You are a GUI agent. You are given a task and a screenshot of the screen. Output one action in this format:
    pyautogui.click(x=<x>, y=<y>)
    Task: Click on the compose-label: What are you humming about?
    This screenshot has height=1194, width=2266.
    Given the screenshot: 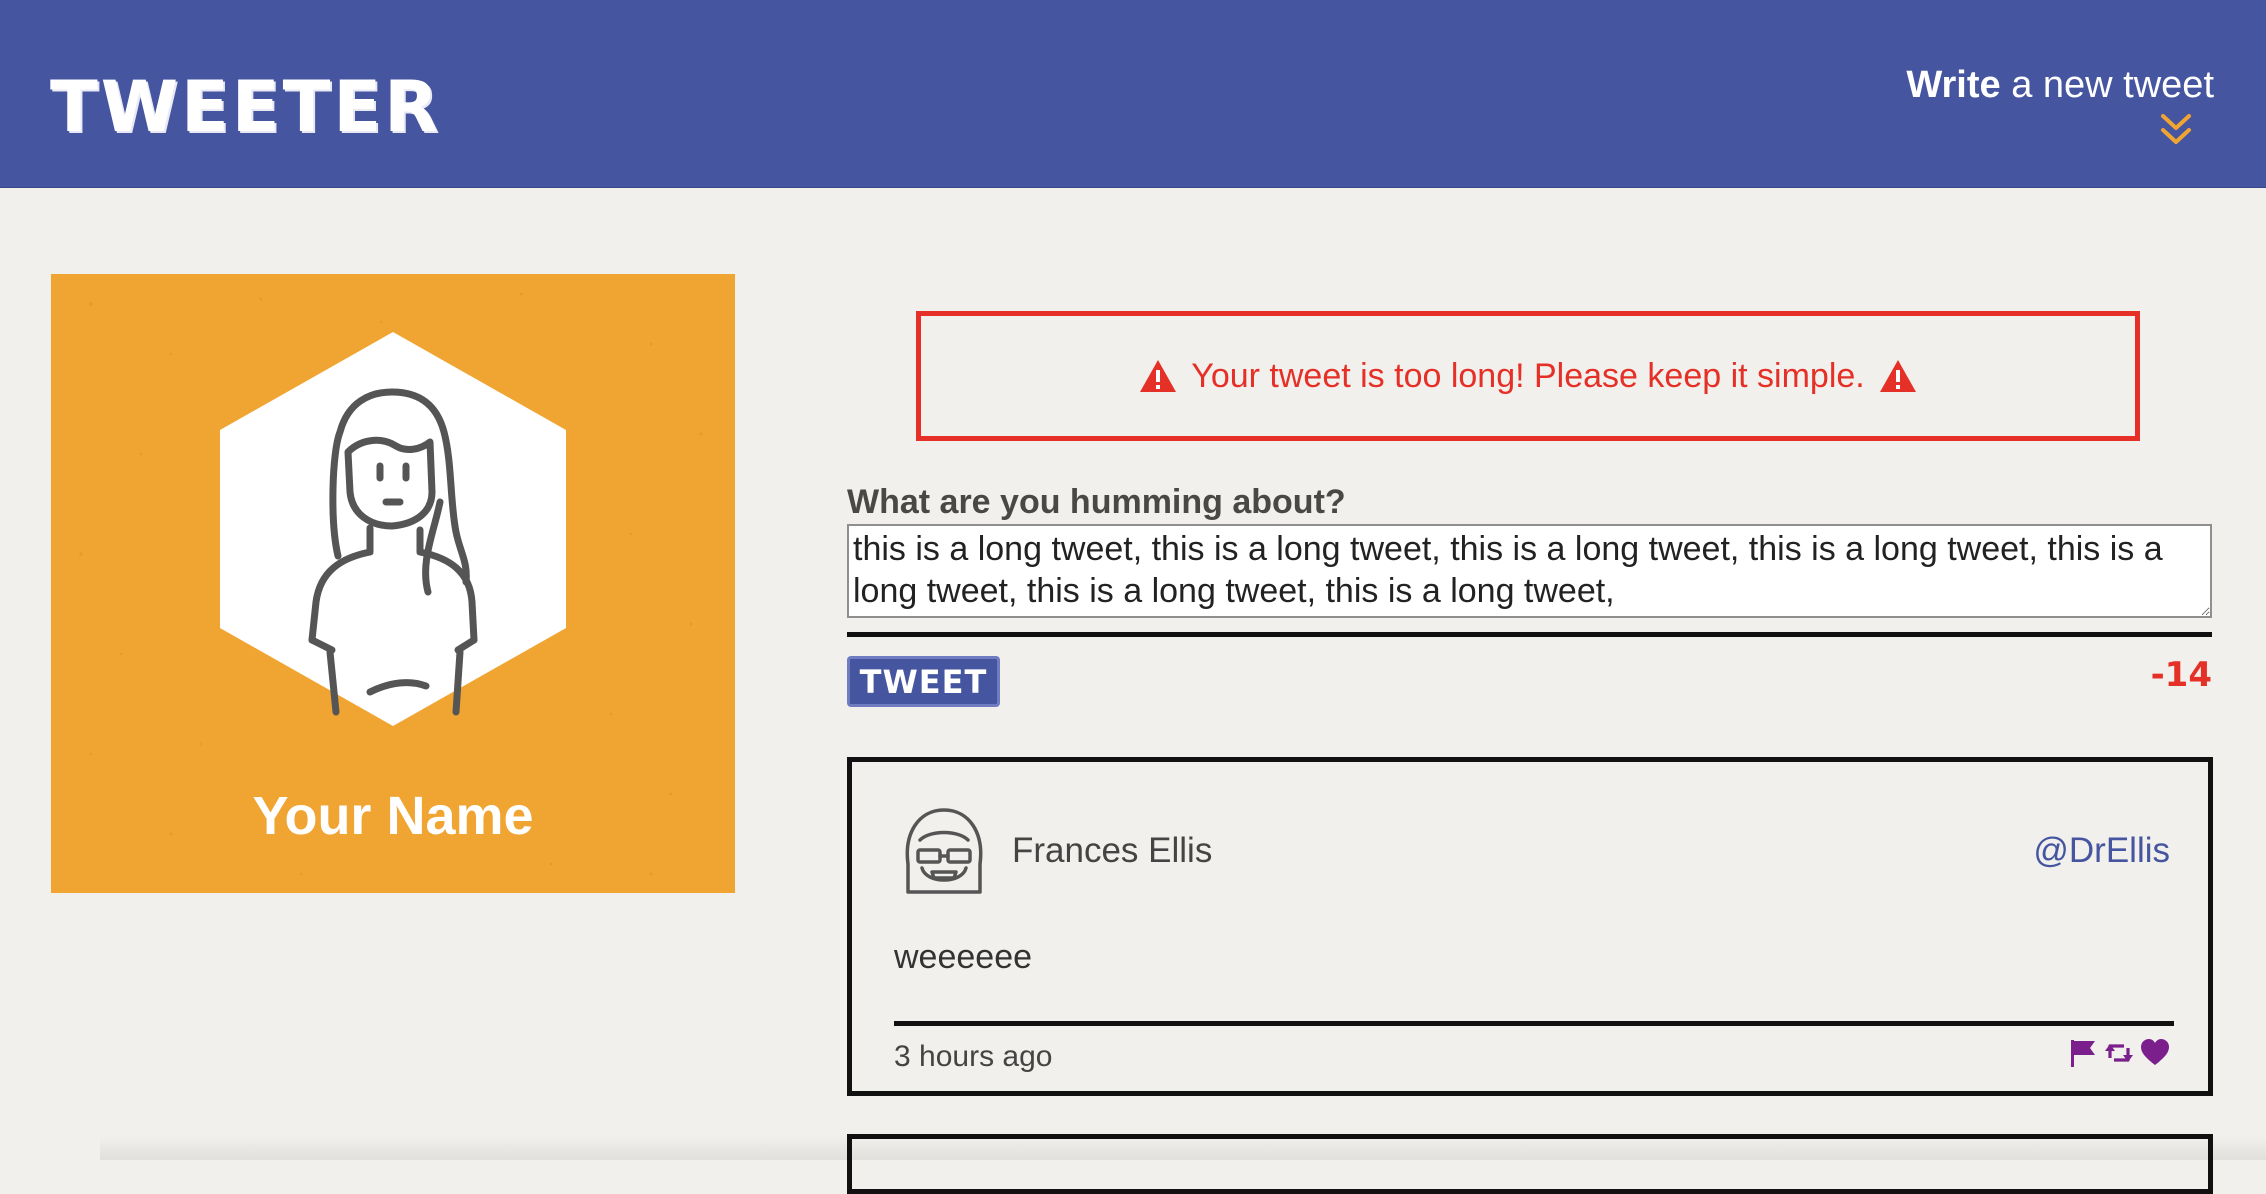 What is the action you would take?
    pyautogui.click(x=1096, y=502)
    